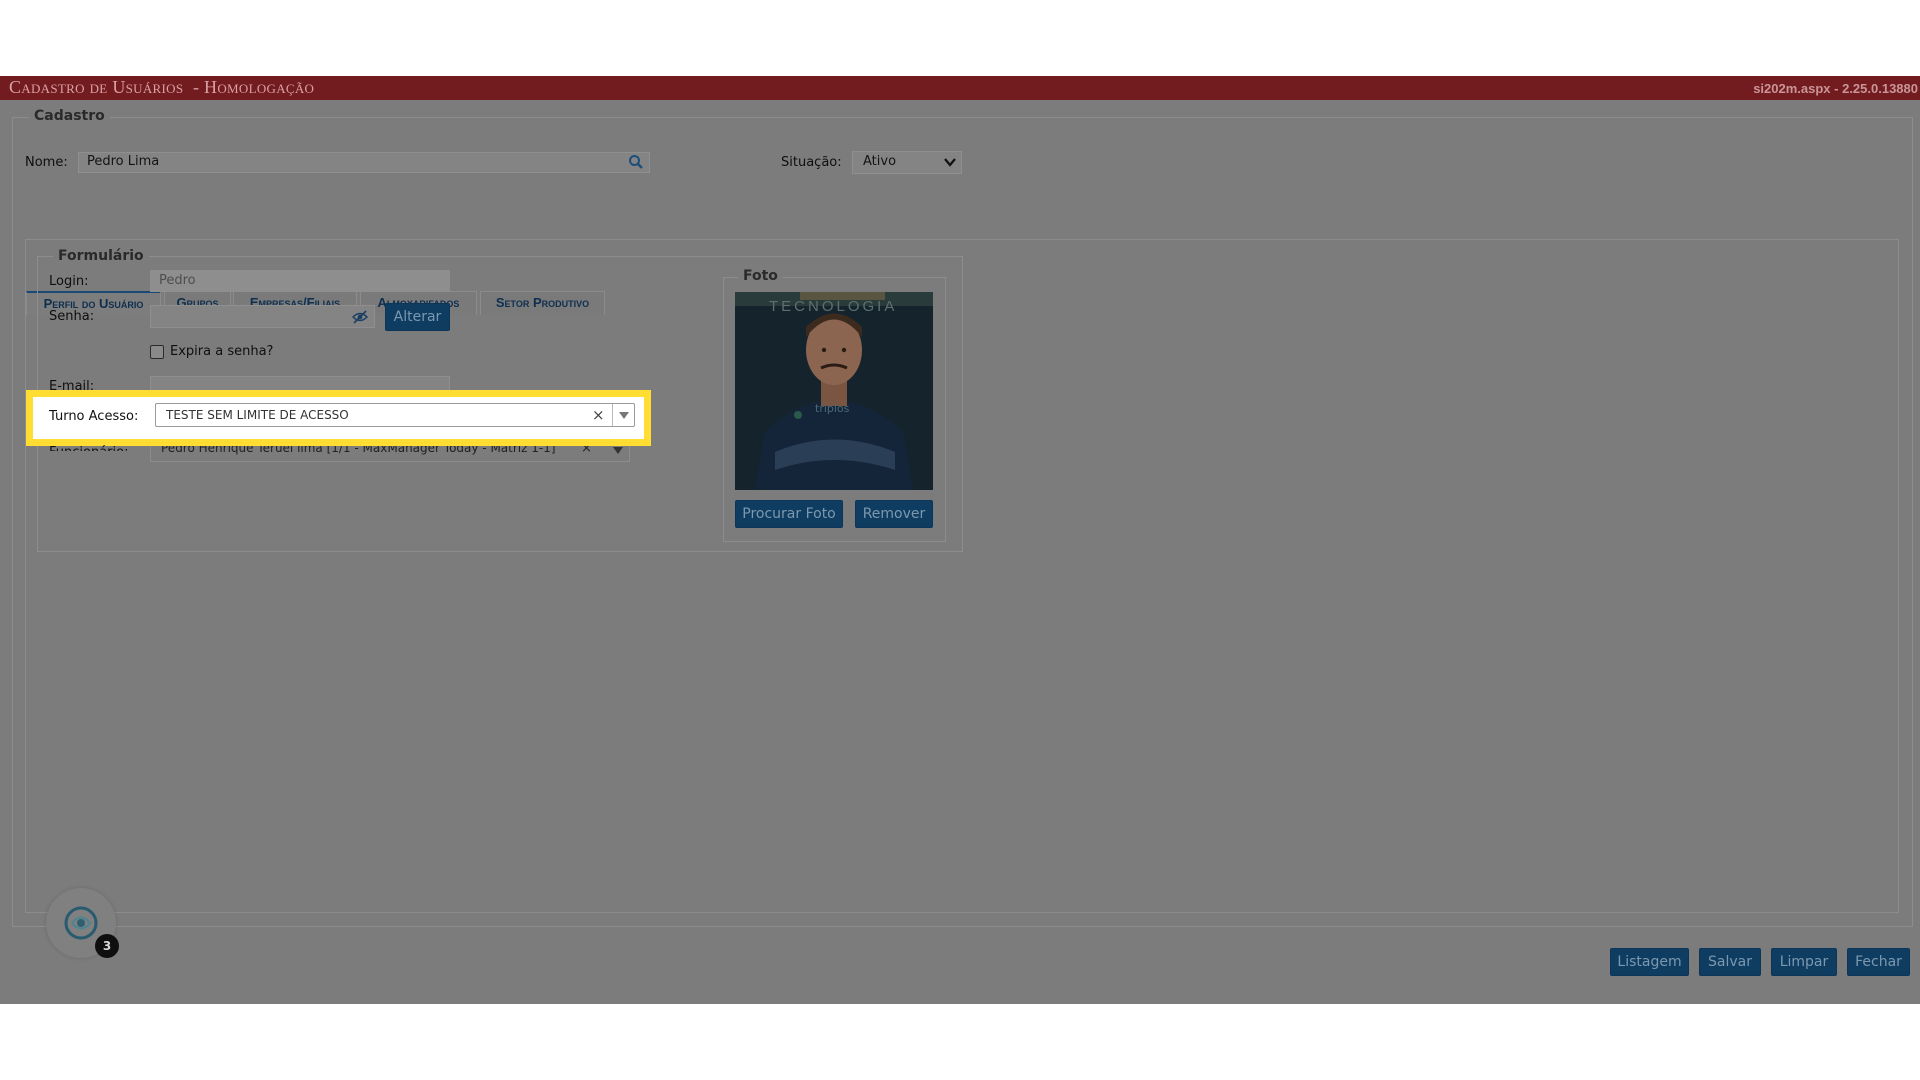  Describe the element at coordinates (69, 281) in the screenshot. I see `login-label: Login:` at that location.